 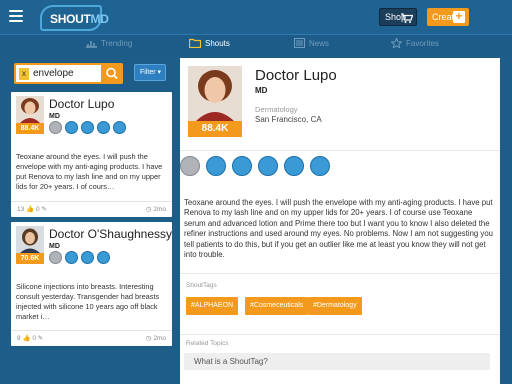 What do you see at coordinates (110, 234) in the screenshot?
I see `doctor-name: Doctor O'Shaughnessy` at bounding box center [110, 234].